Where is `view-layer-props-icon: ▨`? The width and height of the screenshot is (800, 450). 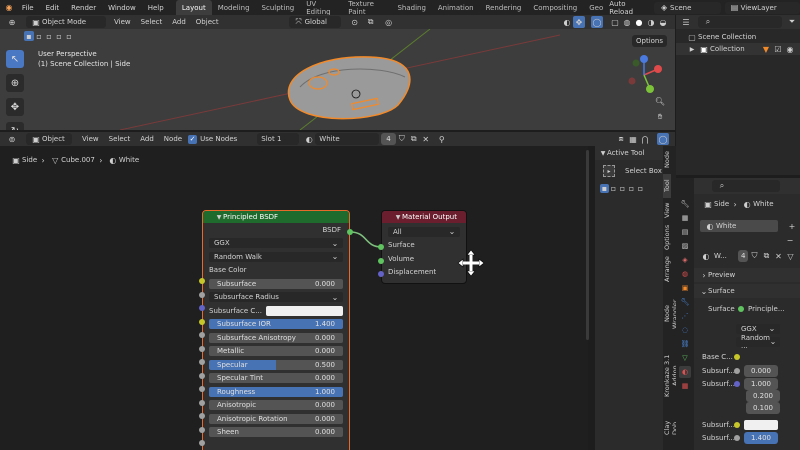 view-layer-props-icon: ▨ is located at coordinates (685, 246).